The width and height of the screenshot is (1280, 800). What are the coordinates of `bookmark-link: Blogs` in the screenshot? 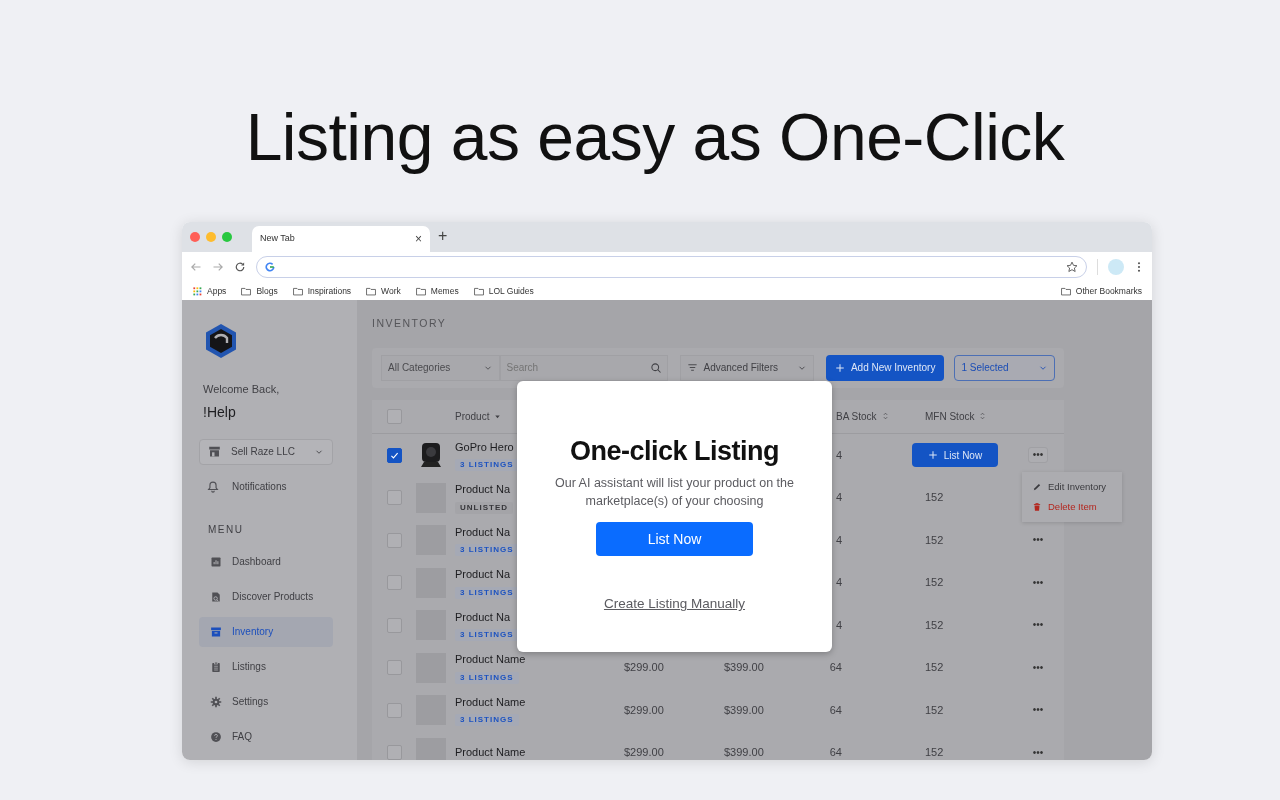 It's located at (267, 291).